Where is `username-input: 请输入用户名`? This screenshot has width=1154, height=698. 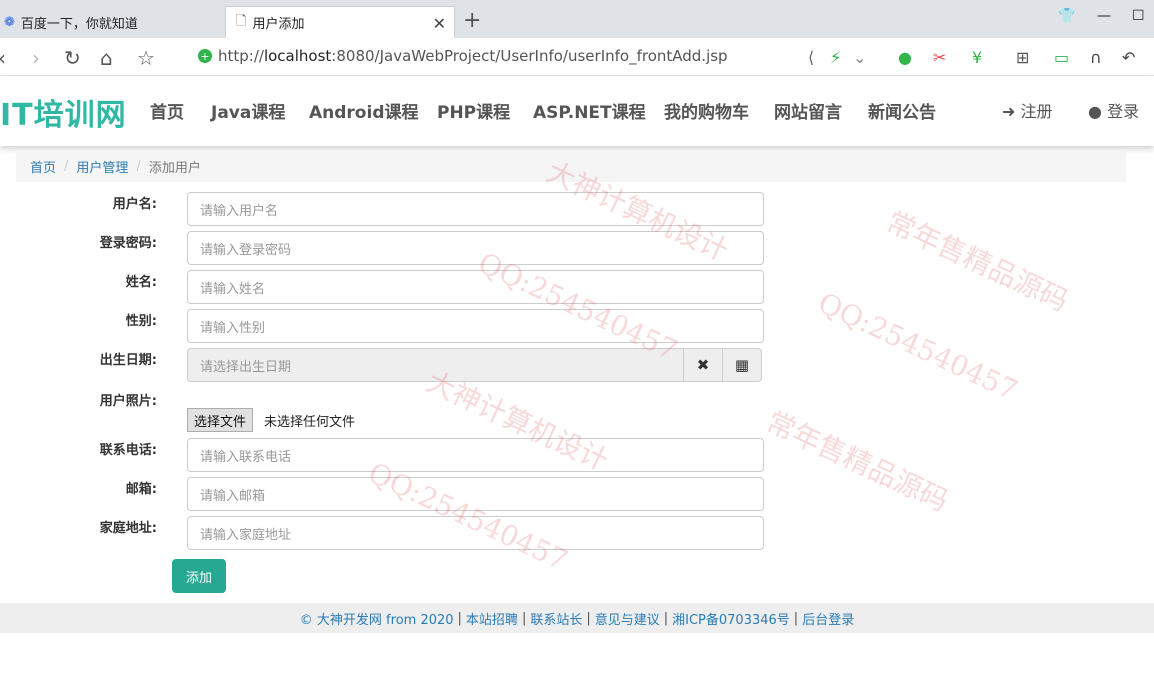
username-input: 请输入用户名 is located at coordinates (475, 209).